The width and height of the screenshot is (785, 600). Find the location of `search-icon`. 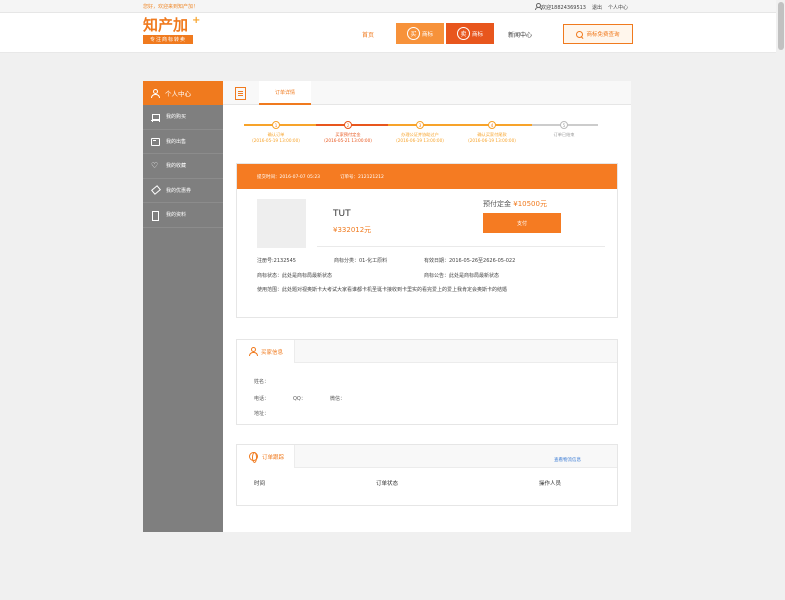

search-icon is located at coordinates (580, 34).